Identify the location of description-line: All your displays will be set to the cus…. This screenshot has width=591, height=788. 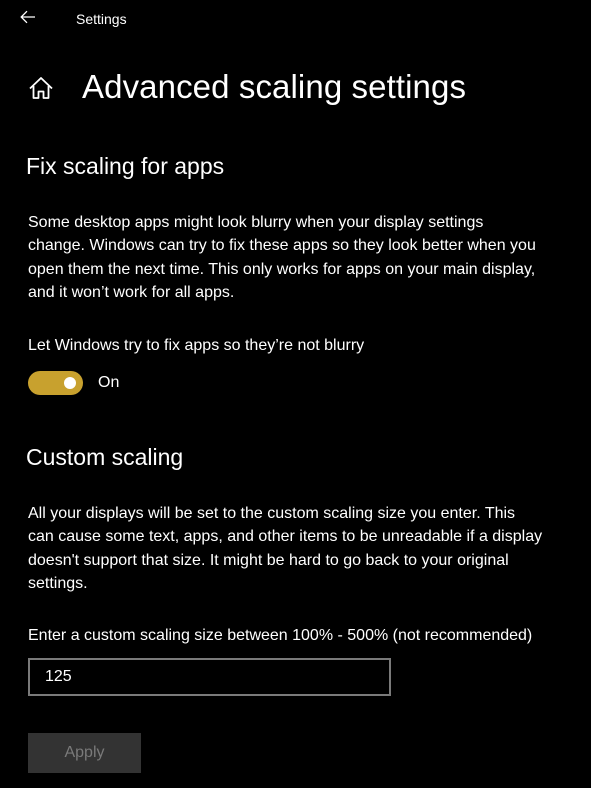
(272, 513).